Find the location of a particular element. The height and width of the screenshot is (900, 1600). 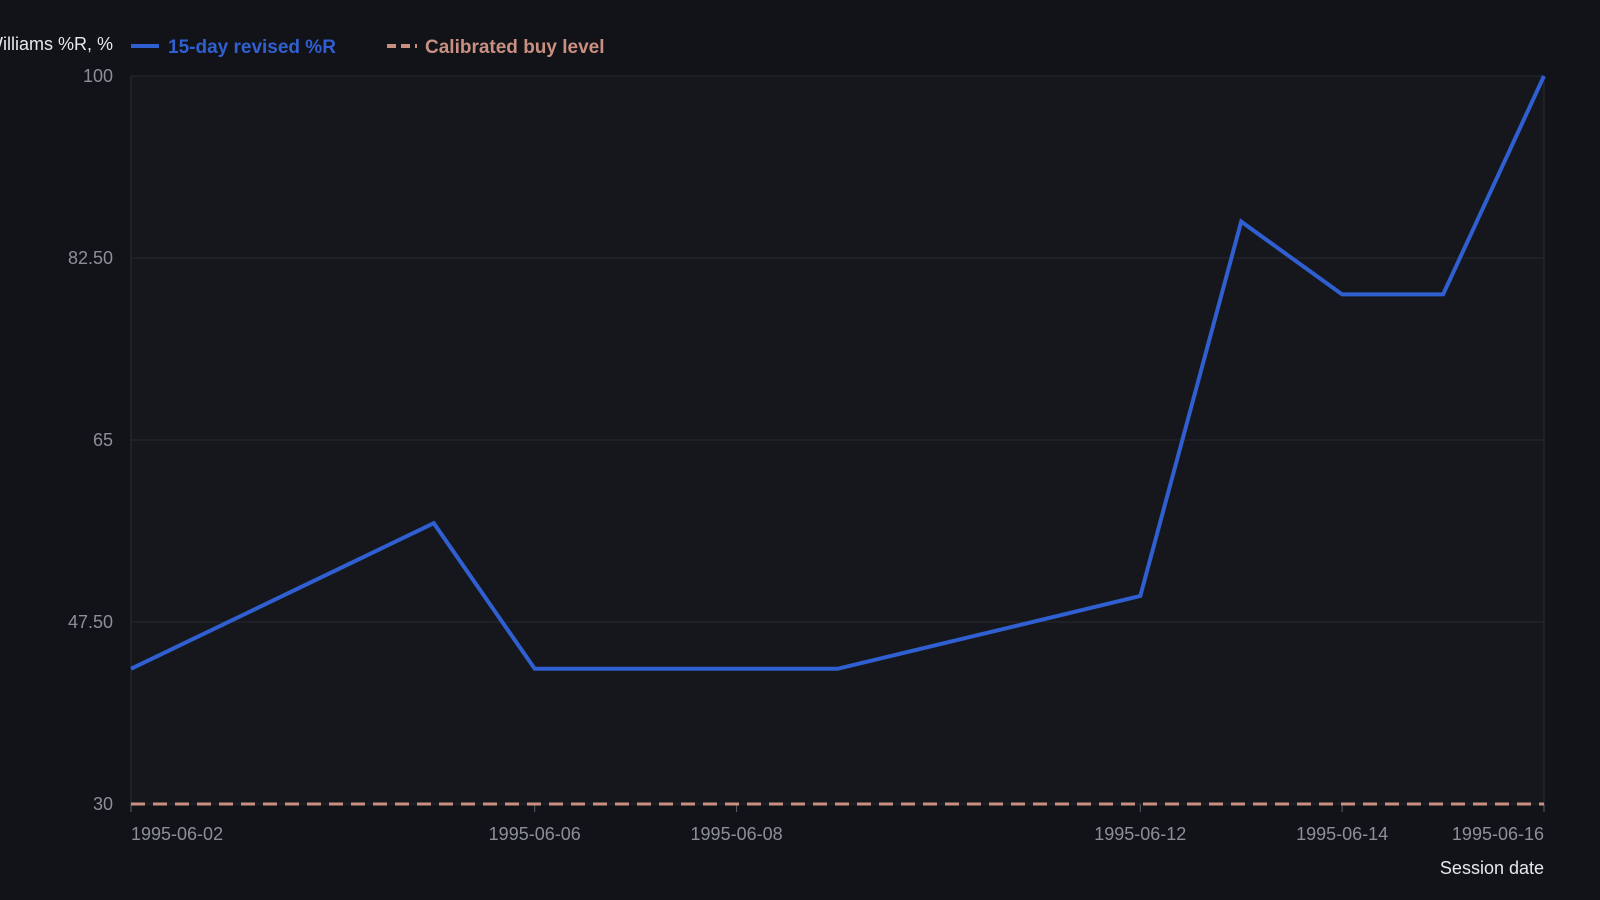

y-tick-label: 82.50 is located at coordinates (90, 258).